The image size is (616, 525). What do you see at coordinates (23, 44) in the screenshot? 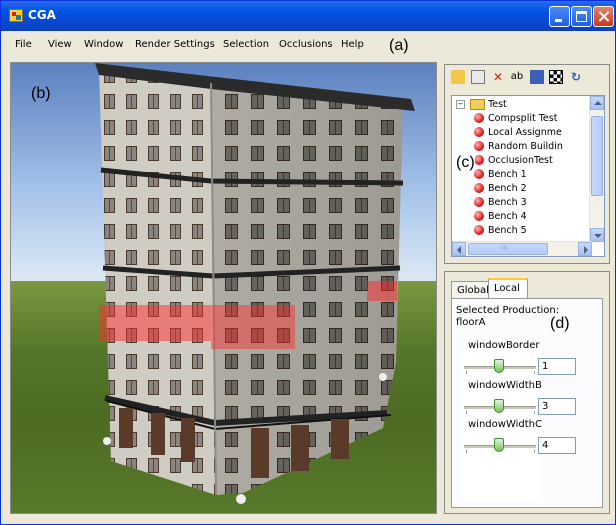
I see `menu-file: File` at bounding box center [23, 44].